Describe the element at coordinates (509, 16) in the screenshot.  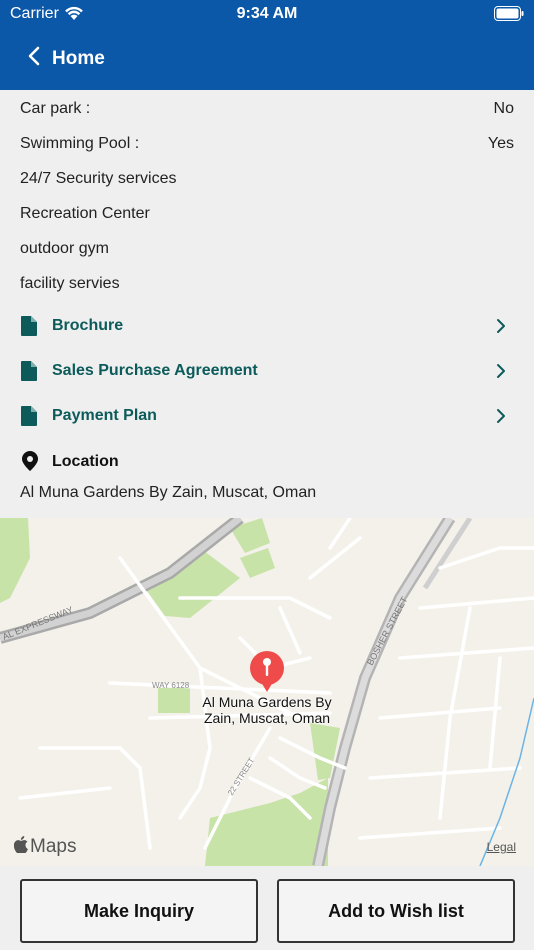
I see `battery-icon` at that location.